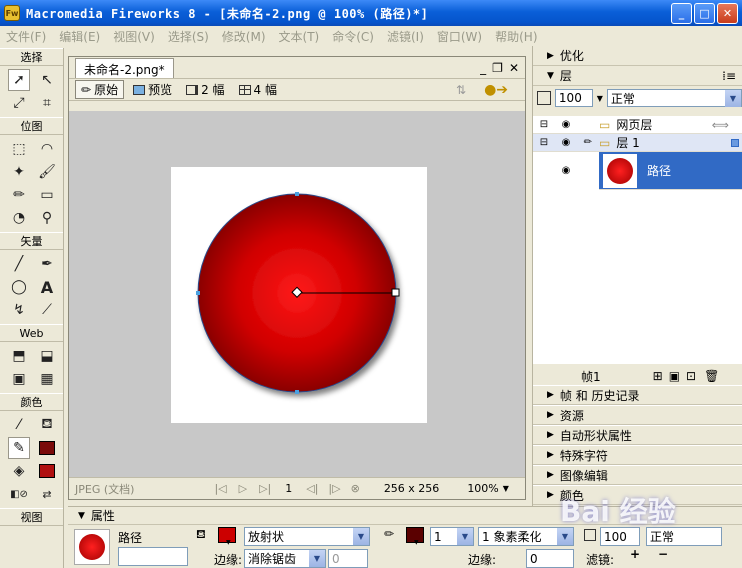 The width and height of the screenshot is (742, 568). Describe the element at coordinates (637, 76) in the screenshot. I see `layers-panel-header: ▼ 层 ⁞≡` at that location.